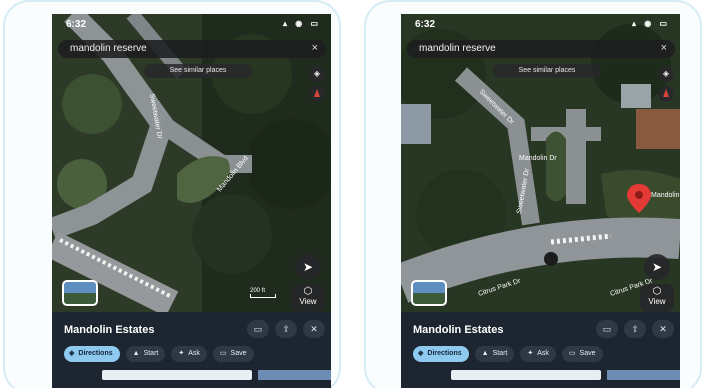  What do you see at coordinates (538, 158) in the screenshot?
I see `street-label: Mandolin Dr` at bounding box center [538, 158].